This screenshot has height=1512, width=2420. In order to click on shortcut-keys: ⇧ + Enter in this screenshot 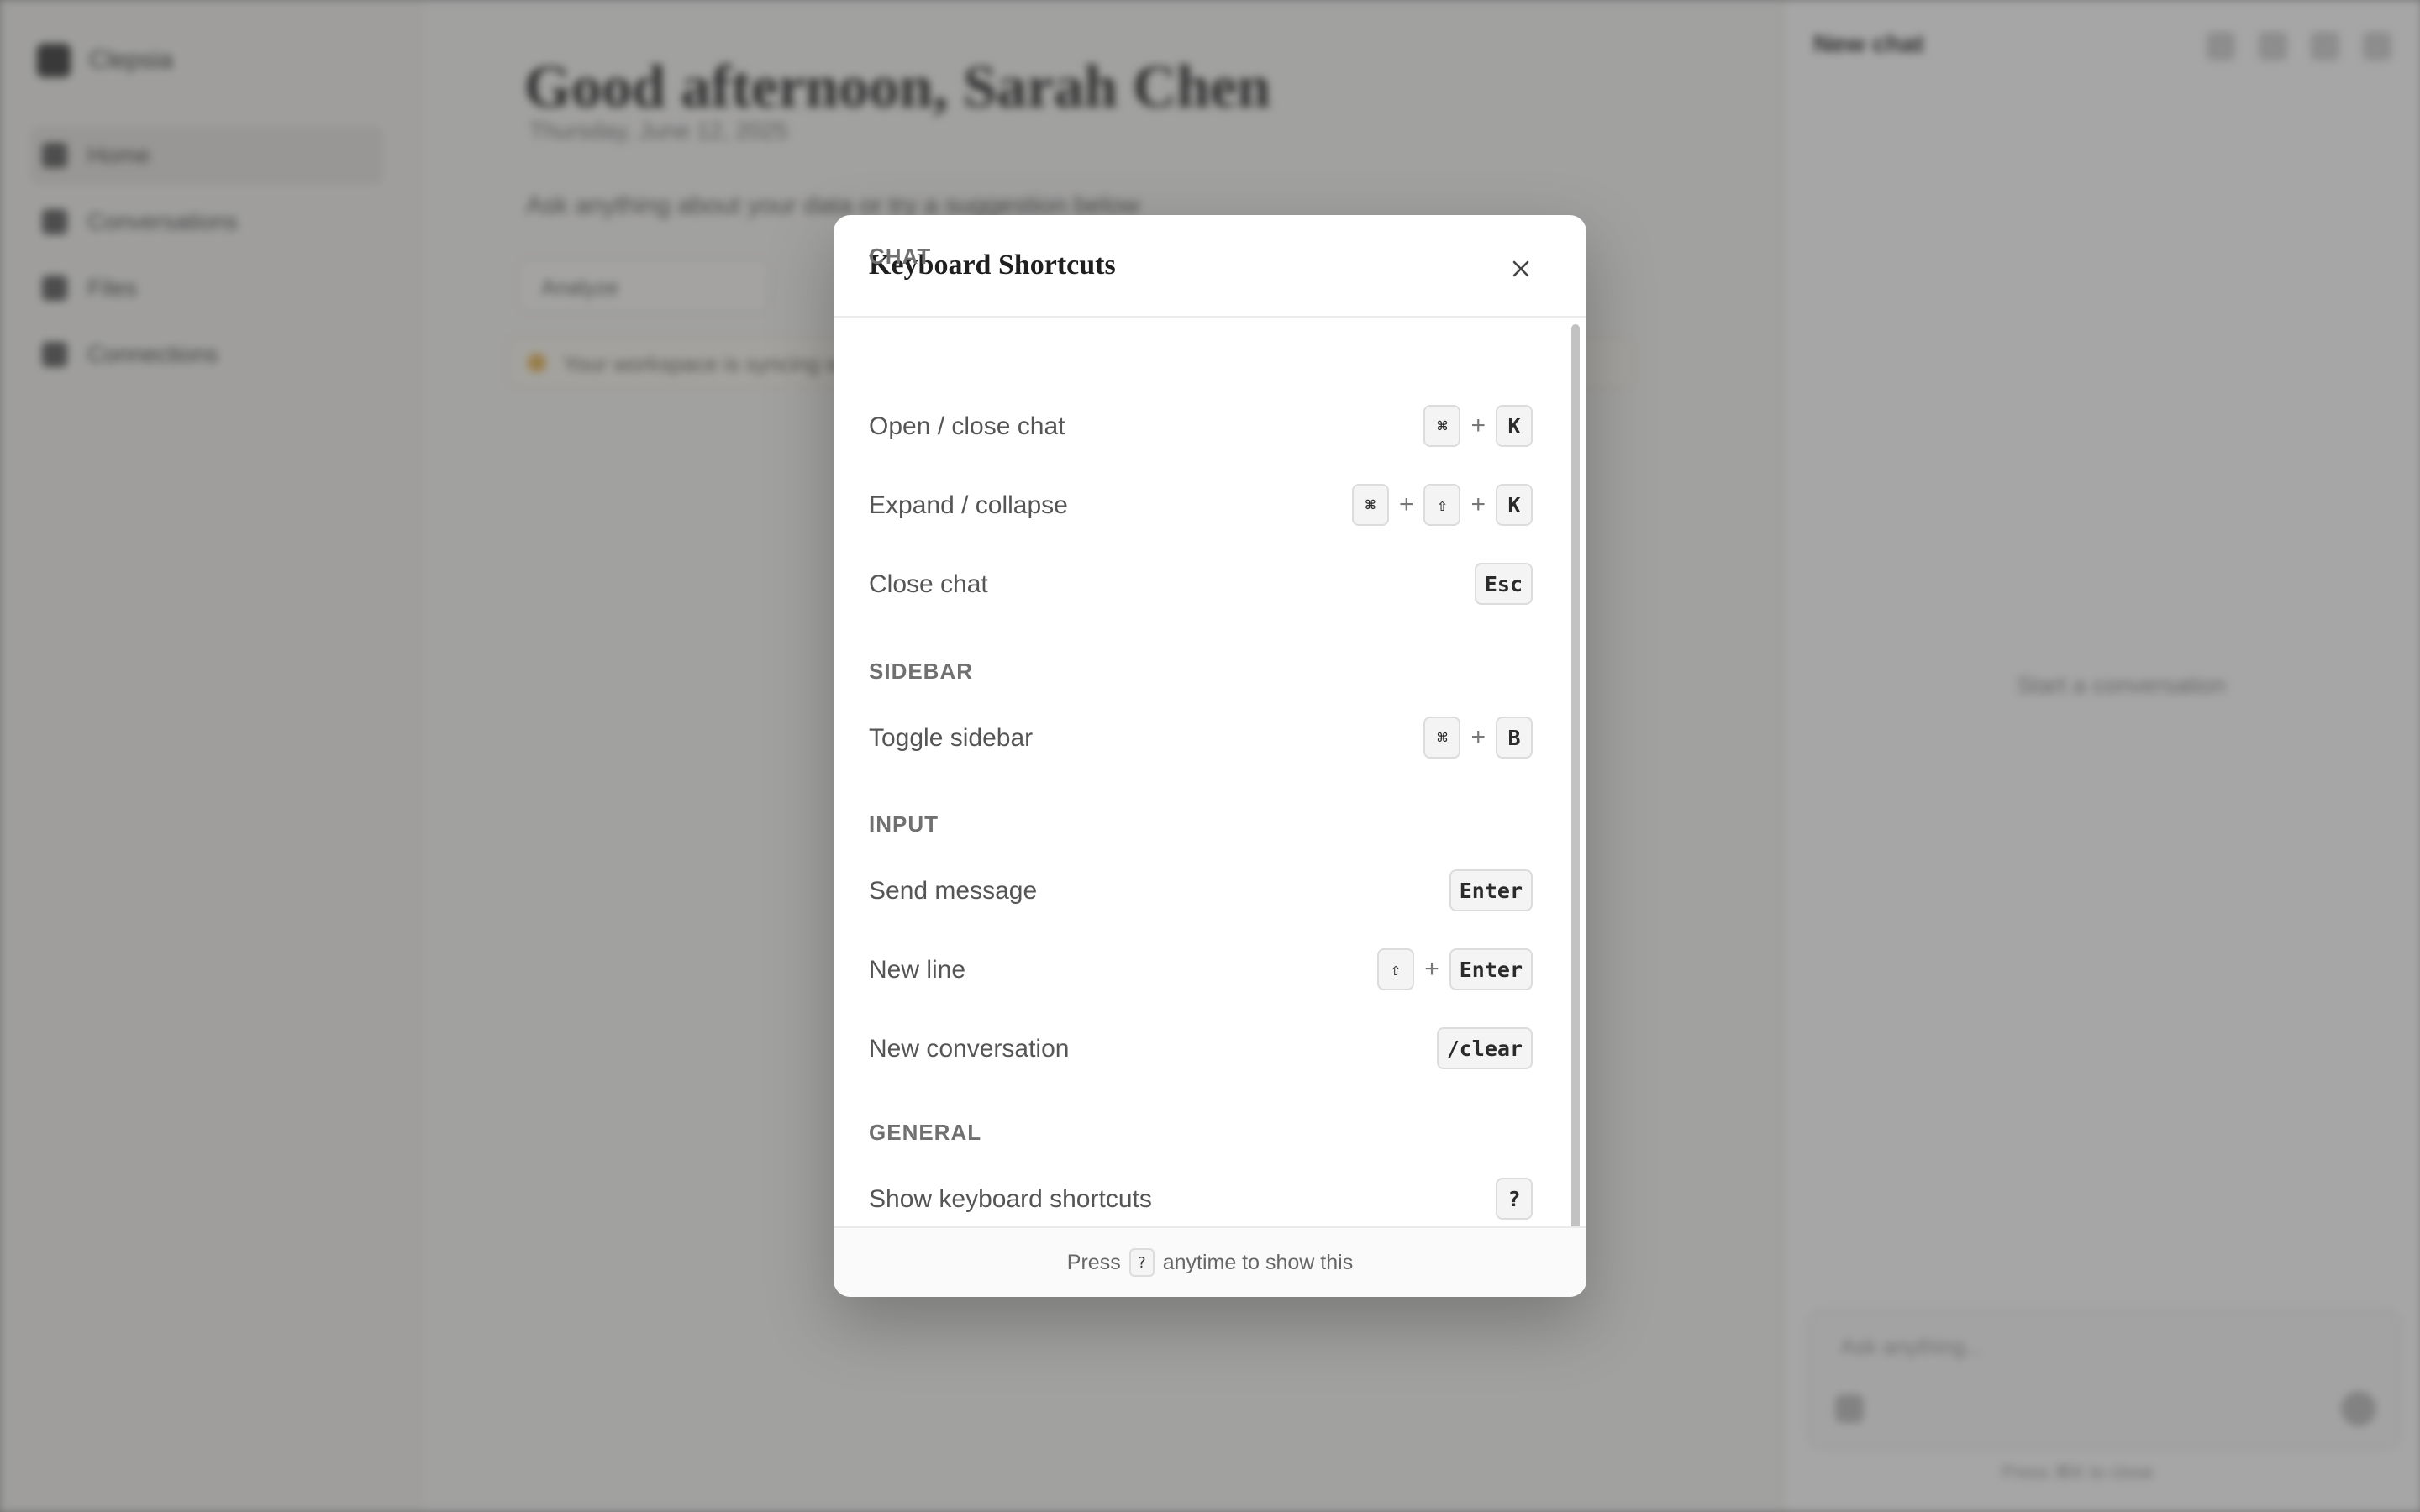, I will do `click(1455, 969)`.